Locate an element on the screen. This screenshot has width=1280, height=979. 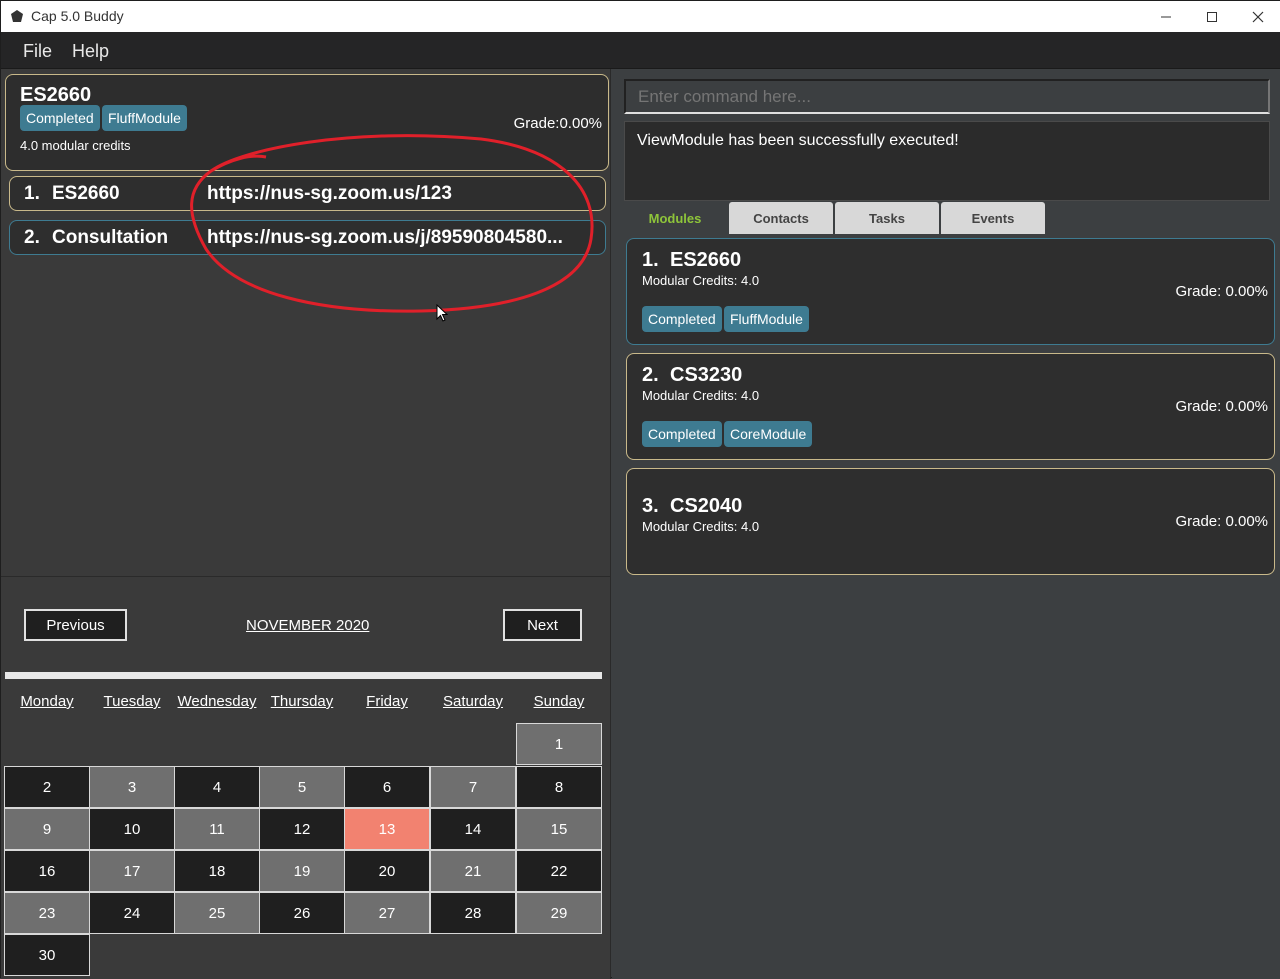
weekday-label: Friday is located at coordinates (387, 701).